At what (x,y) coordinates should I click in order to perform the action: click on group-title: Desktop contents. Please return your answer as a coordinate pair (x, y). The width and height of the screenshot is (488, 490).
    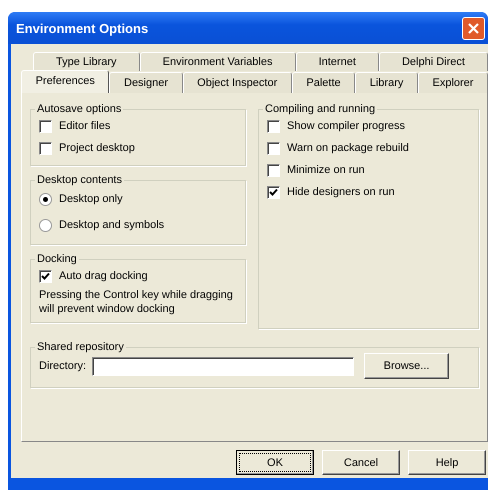
    Looking at the image, I should click on (79, 180).